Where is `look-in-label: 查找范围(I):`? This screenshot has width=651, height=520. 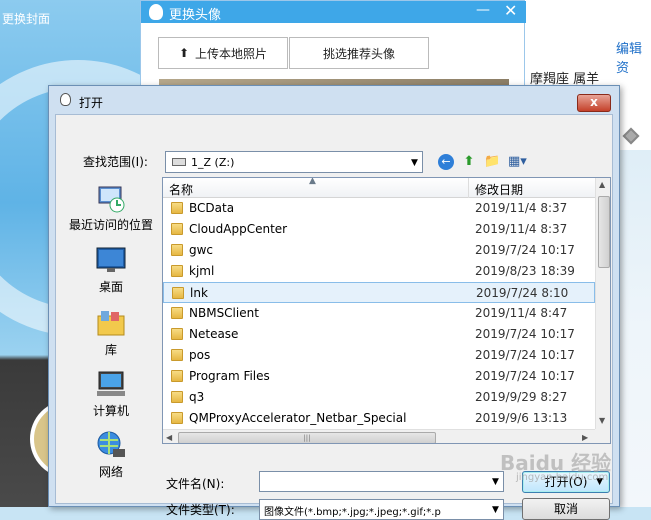
look-in-label: 查找范围(I): is located at coordinates (115, 162).